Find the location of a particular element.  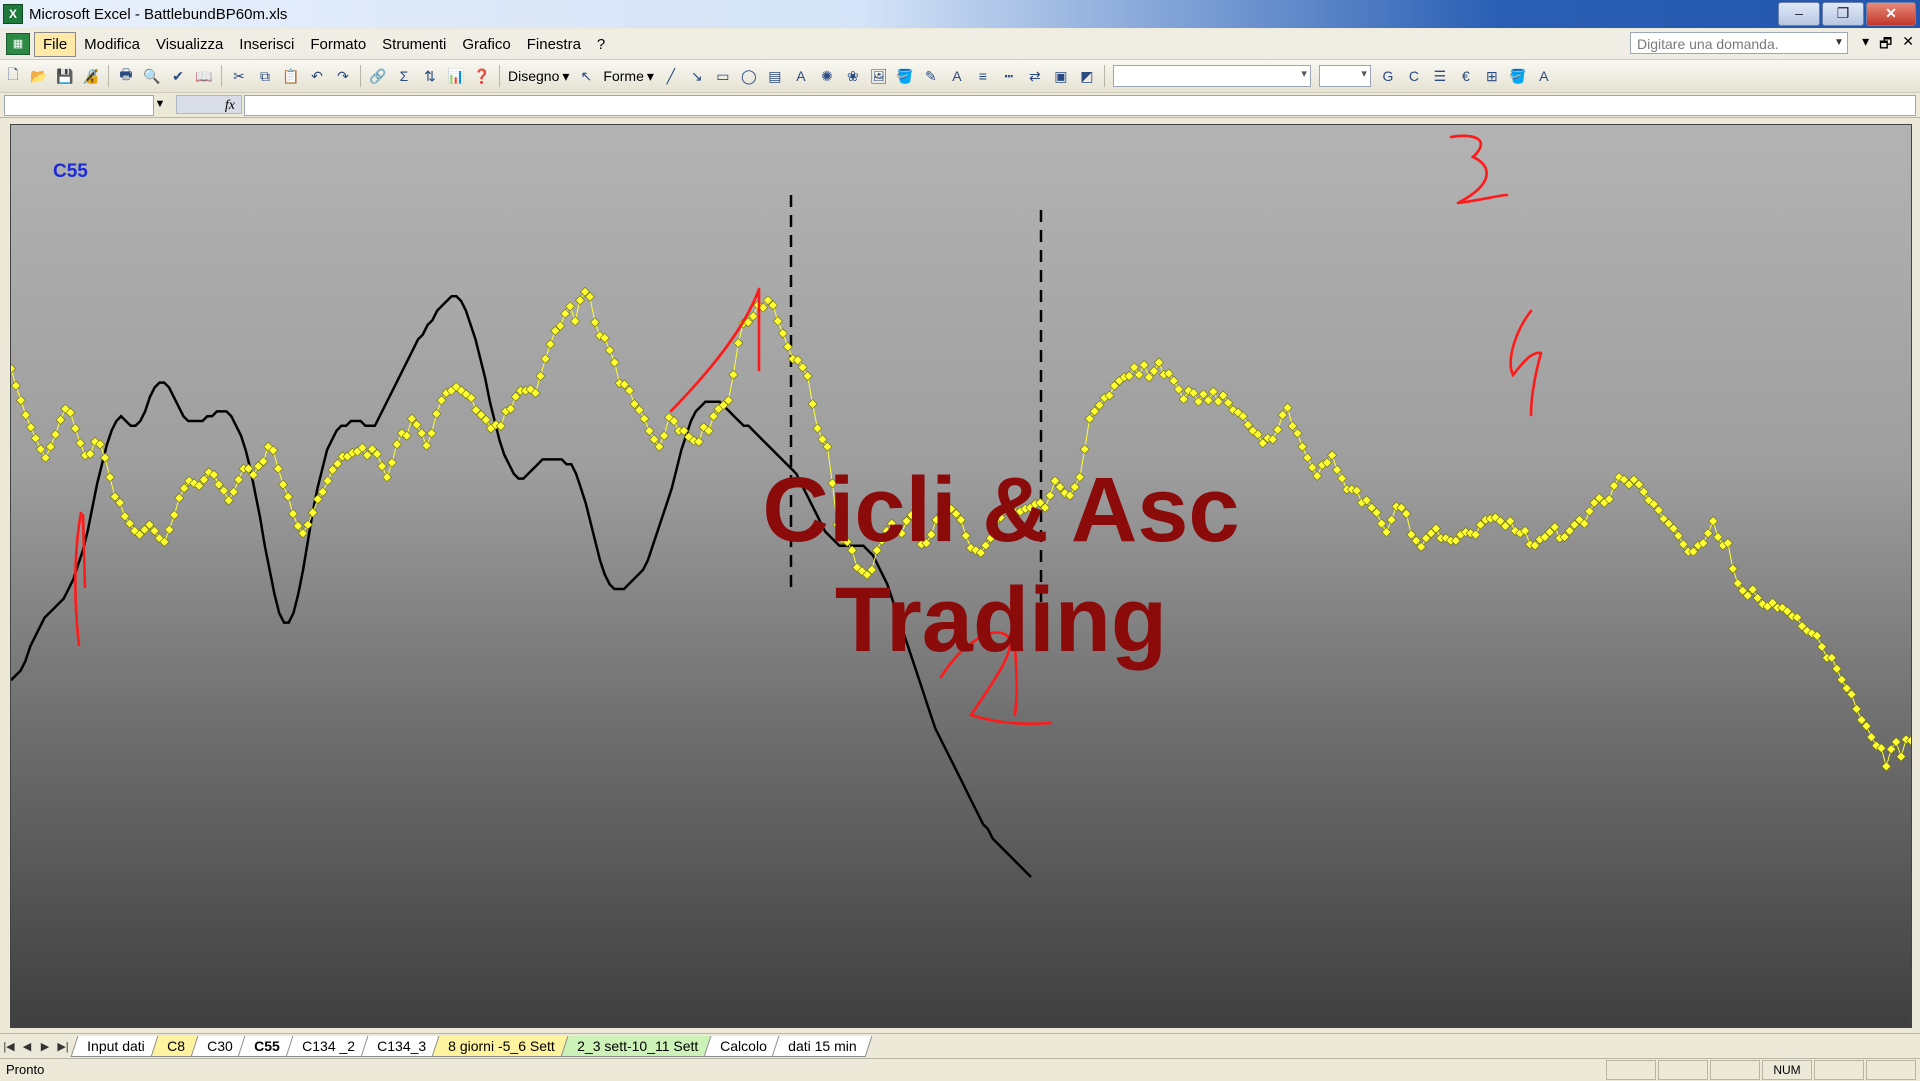

fill-color-icon: 🪣 is located at coordinates (905, 76).